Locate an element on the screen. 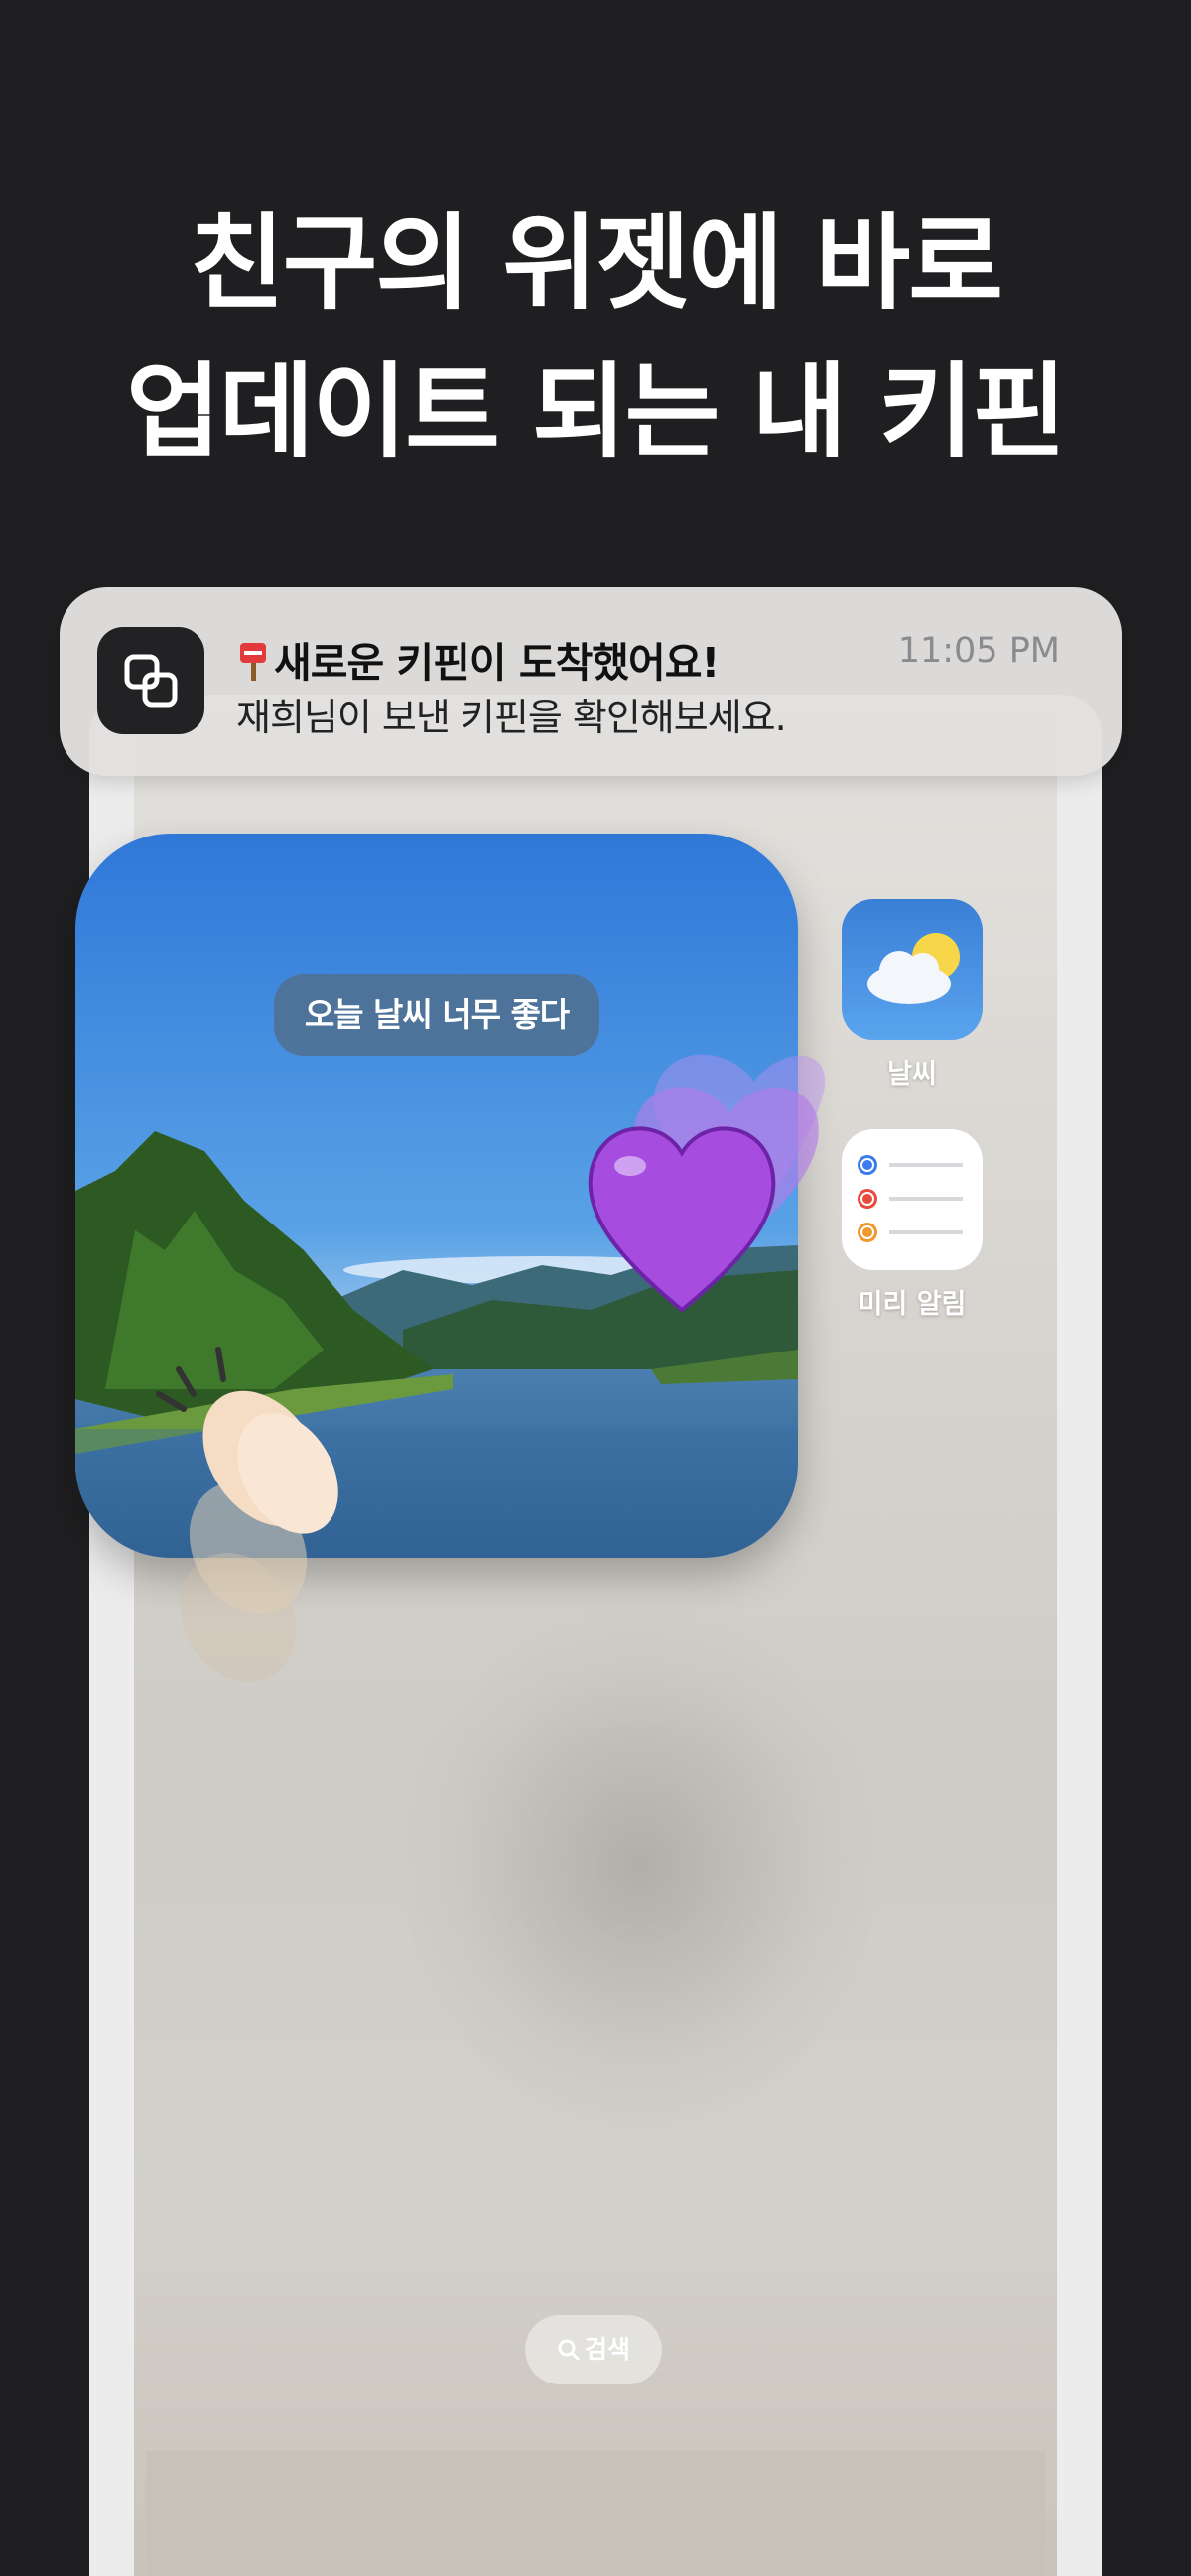  notification-time: 11:05 PM is located at coordinates (978, 651).